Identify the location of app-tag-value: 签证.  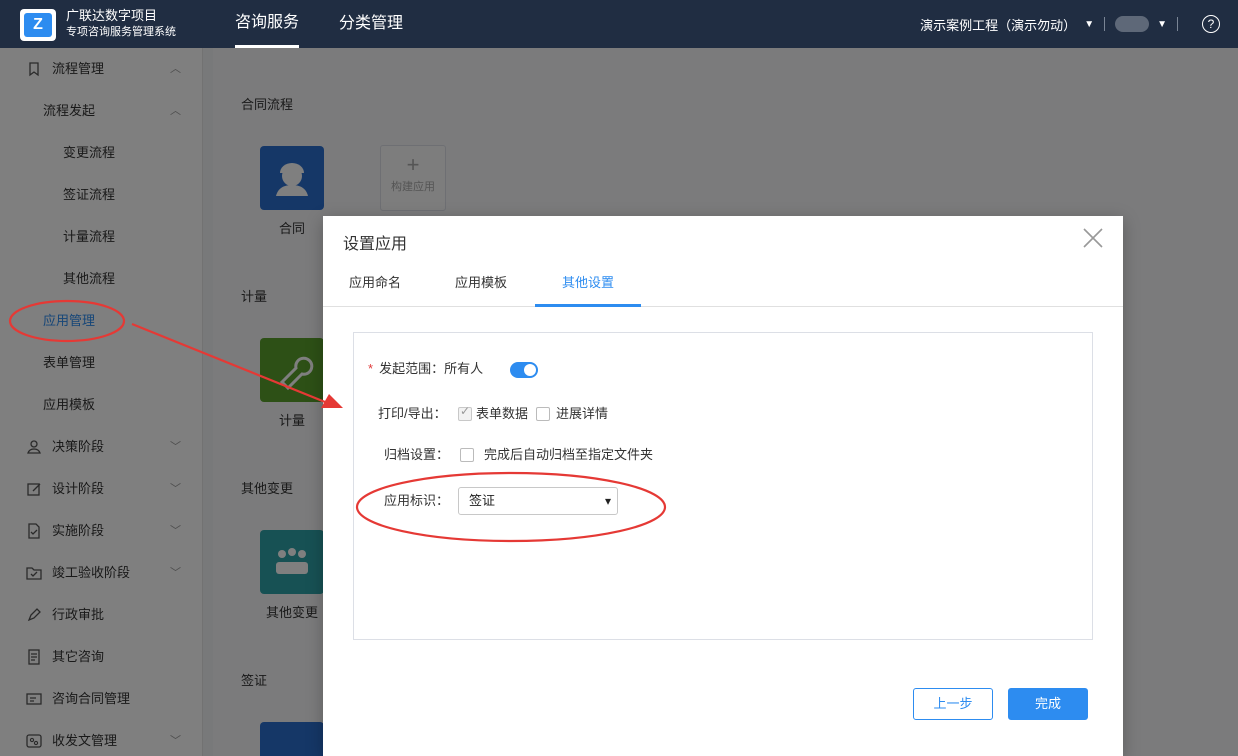
(482, 500).